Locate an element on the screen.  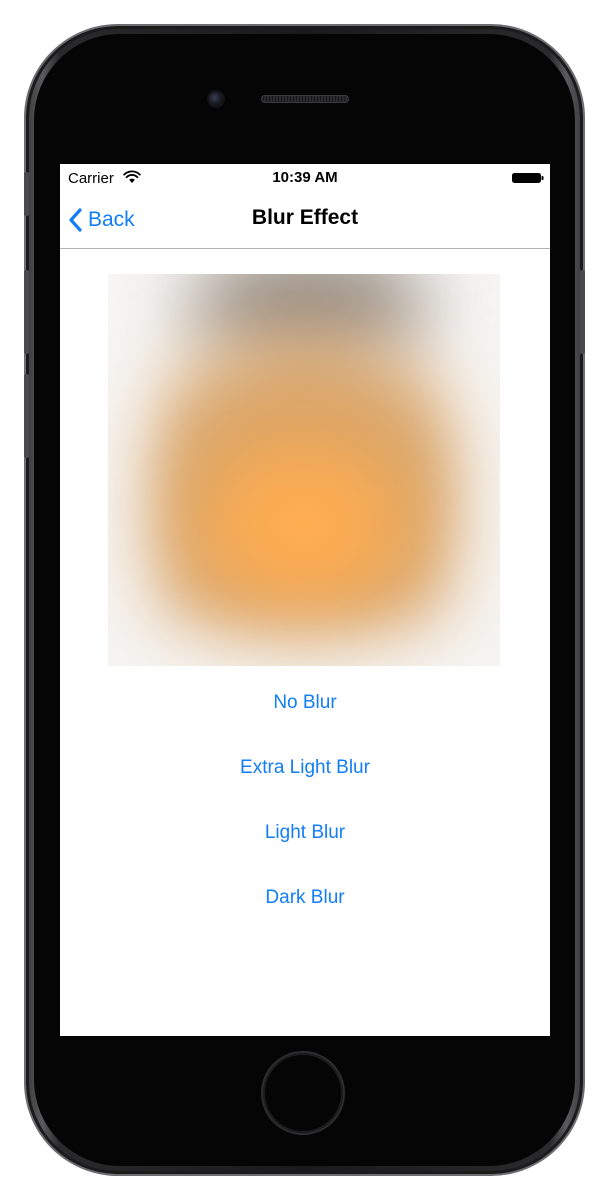
clock-time: 10:39 AM is located at coordinates (305, 177).